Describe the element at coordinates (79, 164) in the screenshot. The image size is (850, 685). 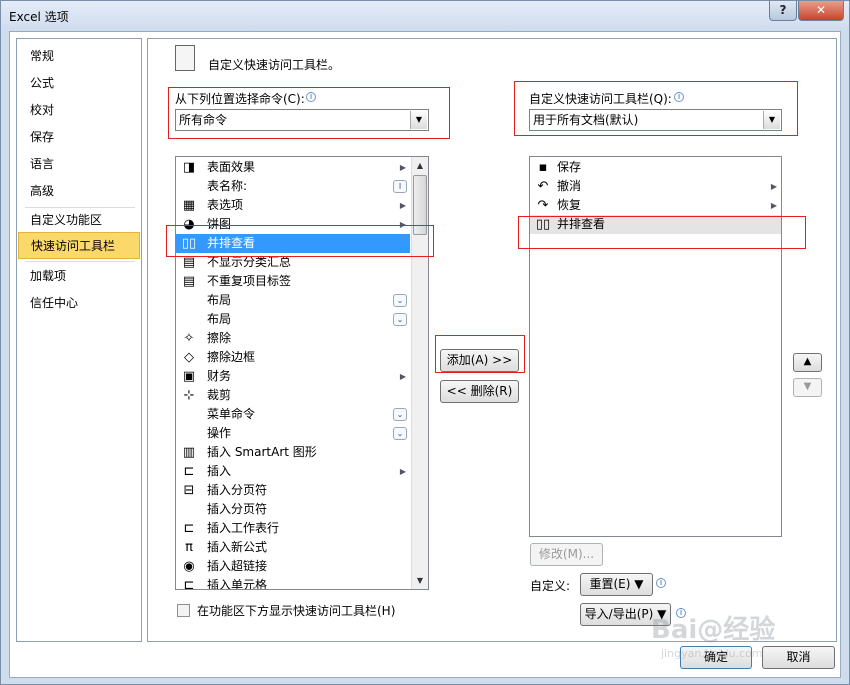
I see `nav-item-language: 语言` at that location.